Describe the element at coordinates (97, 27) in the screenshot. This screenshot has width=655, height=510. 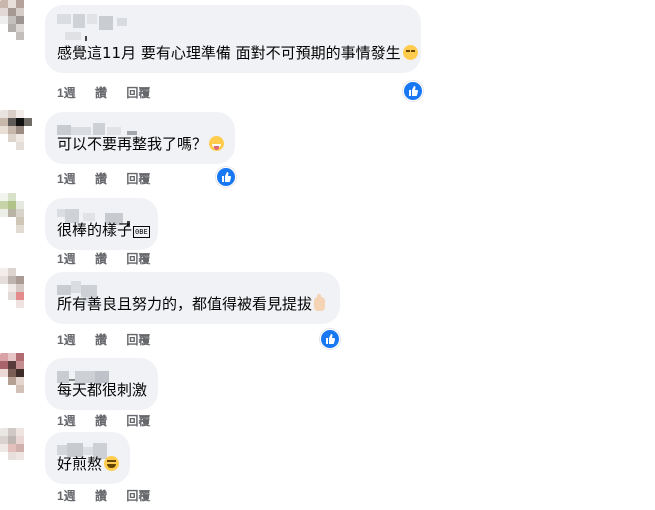
I see `commenter-name-redacted` at that location.